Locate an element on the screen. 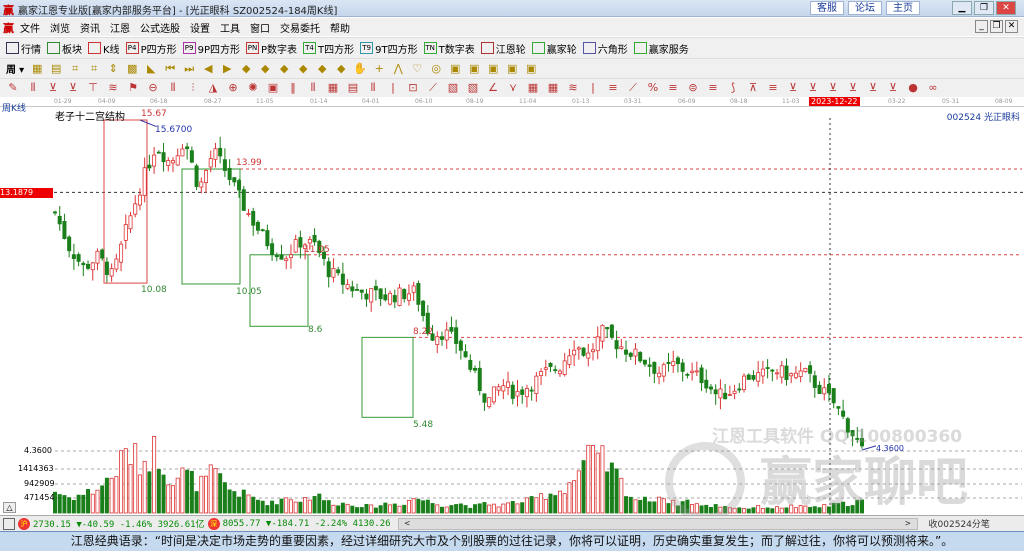  link-forum: 论坛 is located at coordinates (865, 8).